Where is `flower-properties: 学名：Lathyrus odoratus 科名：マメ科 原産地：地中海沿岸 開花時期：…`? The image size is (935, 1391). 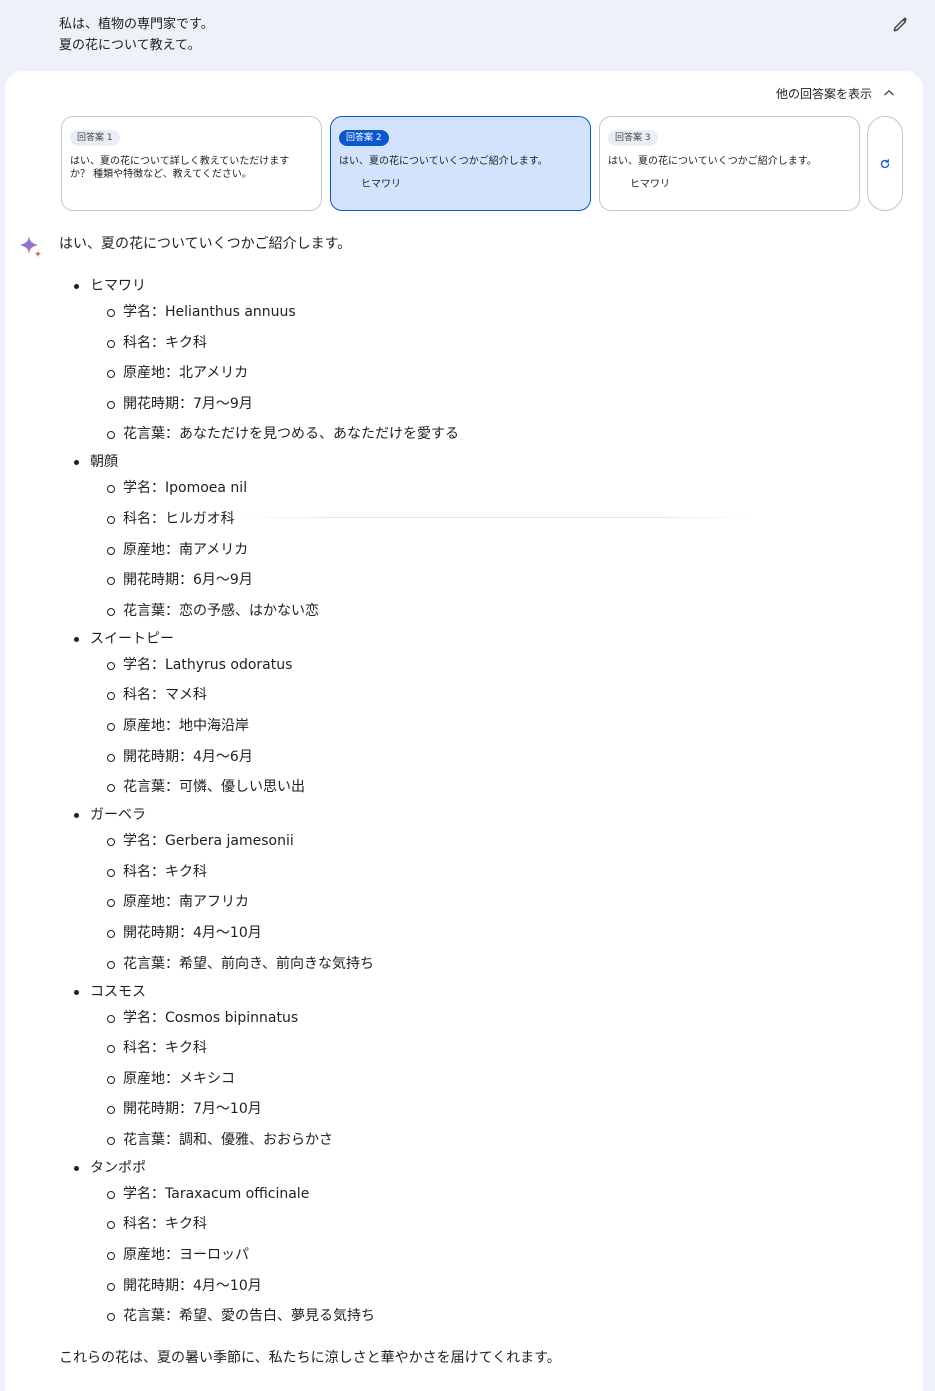 flower-properties: 学名：Lathyrus odoratus 科名：マメ科 原産地：地中海沿岸 開花時期：… is located at coordinates (474, 726).